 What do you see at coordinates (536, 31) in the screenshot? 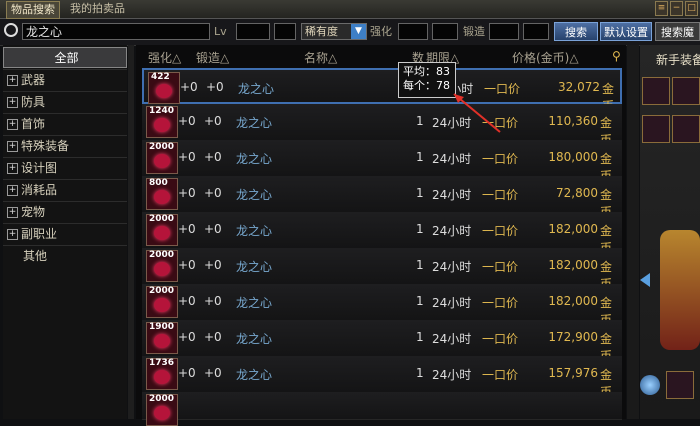
I see `forge-max-input` at bounding box center [536, 31].